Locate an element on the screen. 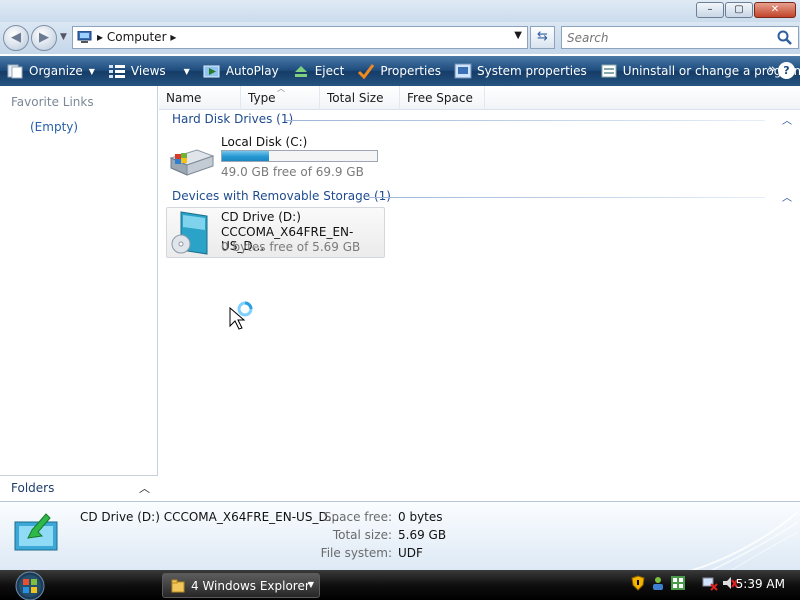  start-button is located at coordinates (30, 585).